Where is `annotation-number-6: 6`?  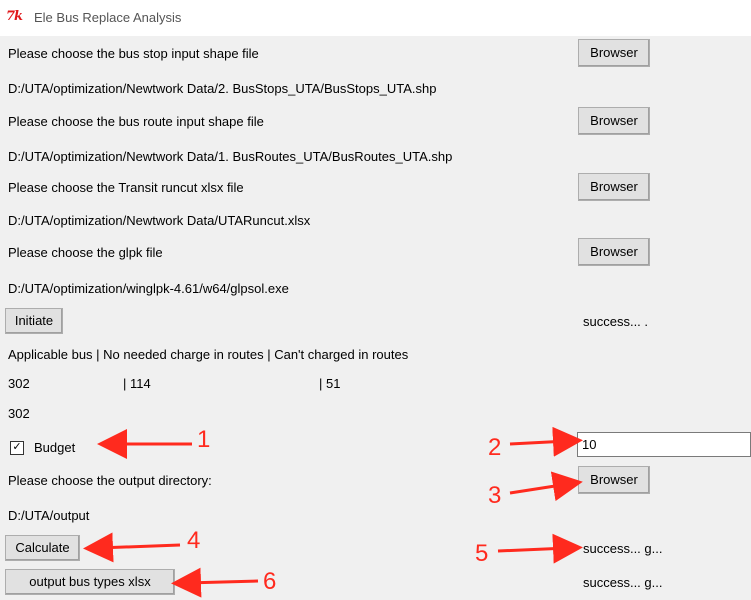 annotation-number-6: 6 is located at coordinates (270, 581).